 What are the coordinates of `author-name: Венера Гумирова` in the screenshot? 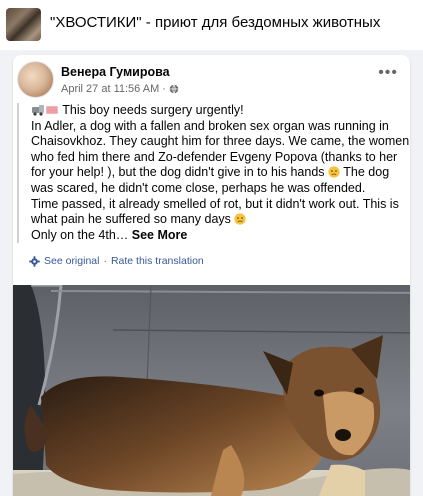 It's located at (115, 72).